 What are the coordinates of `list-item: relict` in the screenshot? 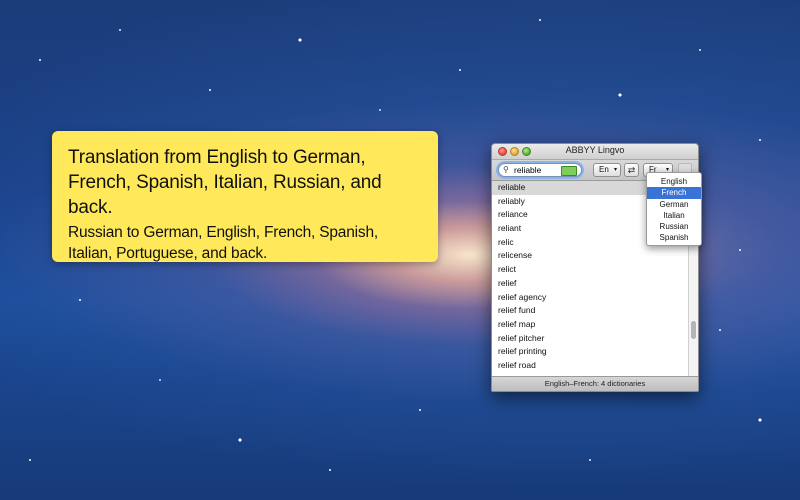 It's located at (590, 270).